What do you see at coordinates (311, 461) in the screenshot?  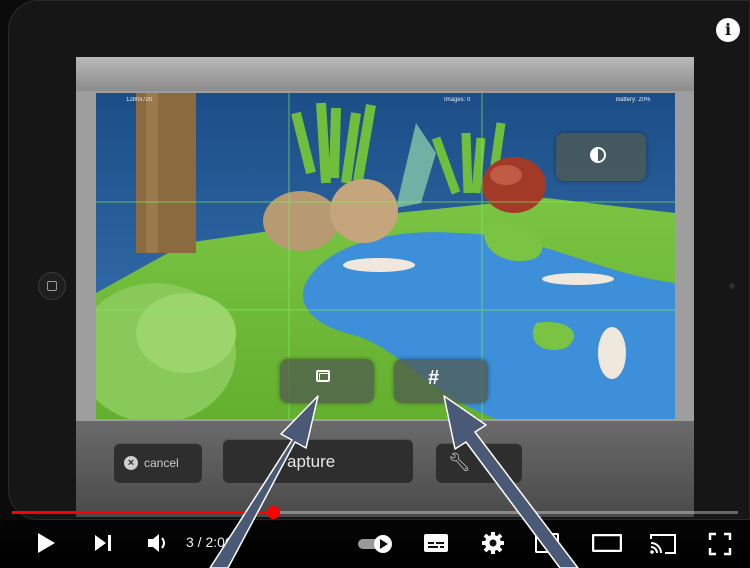 I see `capture-label: apture` at bounding box center [311, 461].